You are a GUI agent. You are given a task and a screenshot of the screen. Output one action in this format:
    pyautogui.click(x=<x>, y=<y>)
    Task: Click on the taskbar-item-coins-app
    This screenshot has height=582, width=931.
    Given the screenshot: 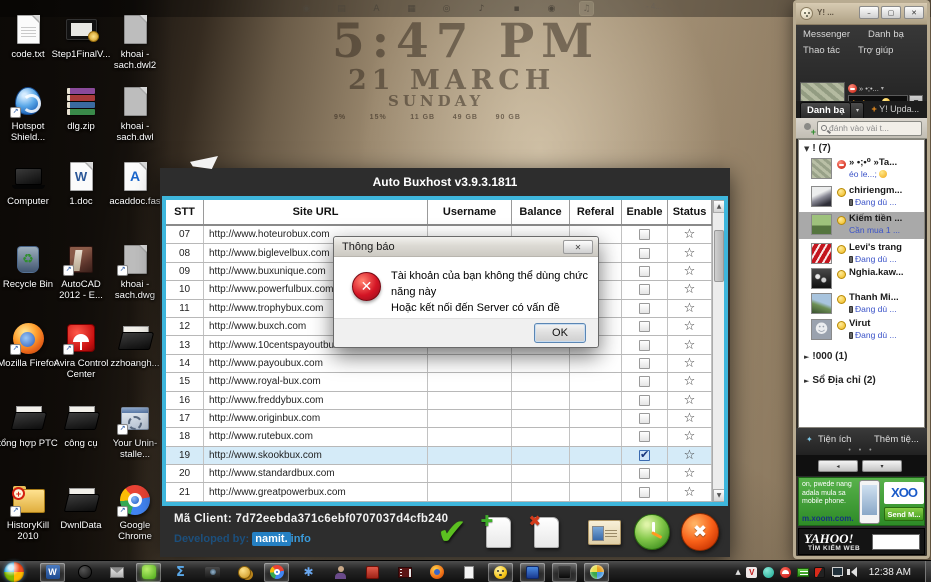 What is the action you would take?
    pyautogui.click(x=244, y=572)
    